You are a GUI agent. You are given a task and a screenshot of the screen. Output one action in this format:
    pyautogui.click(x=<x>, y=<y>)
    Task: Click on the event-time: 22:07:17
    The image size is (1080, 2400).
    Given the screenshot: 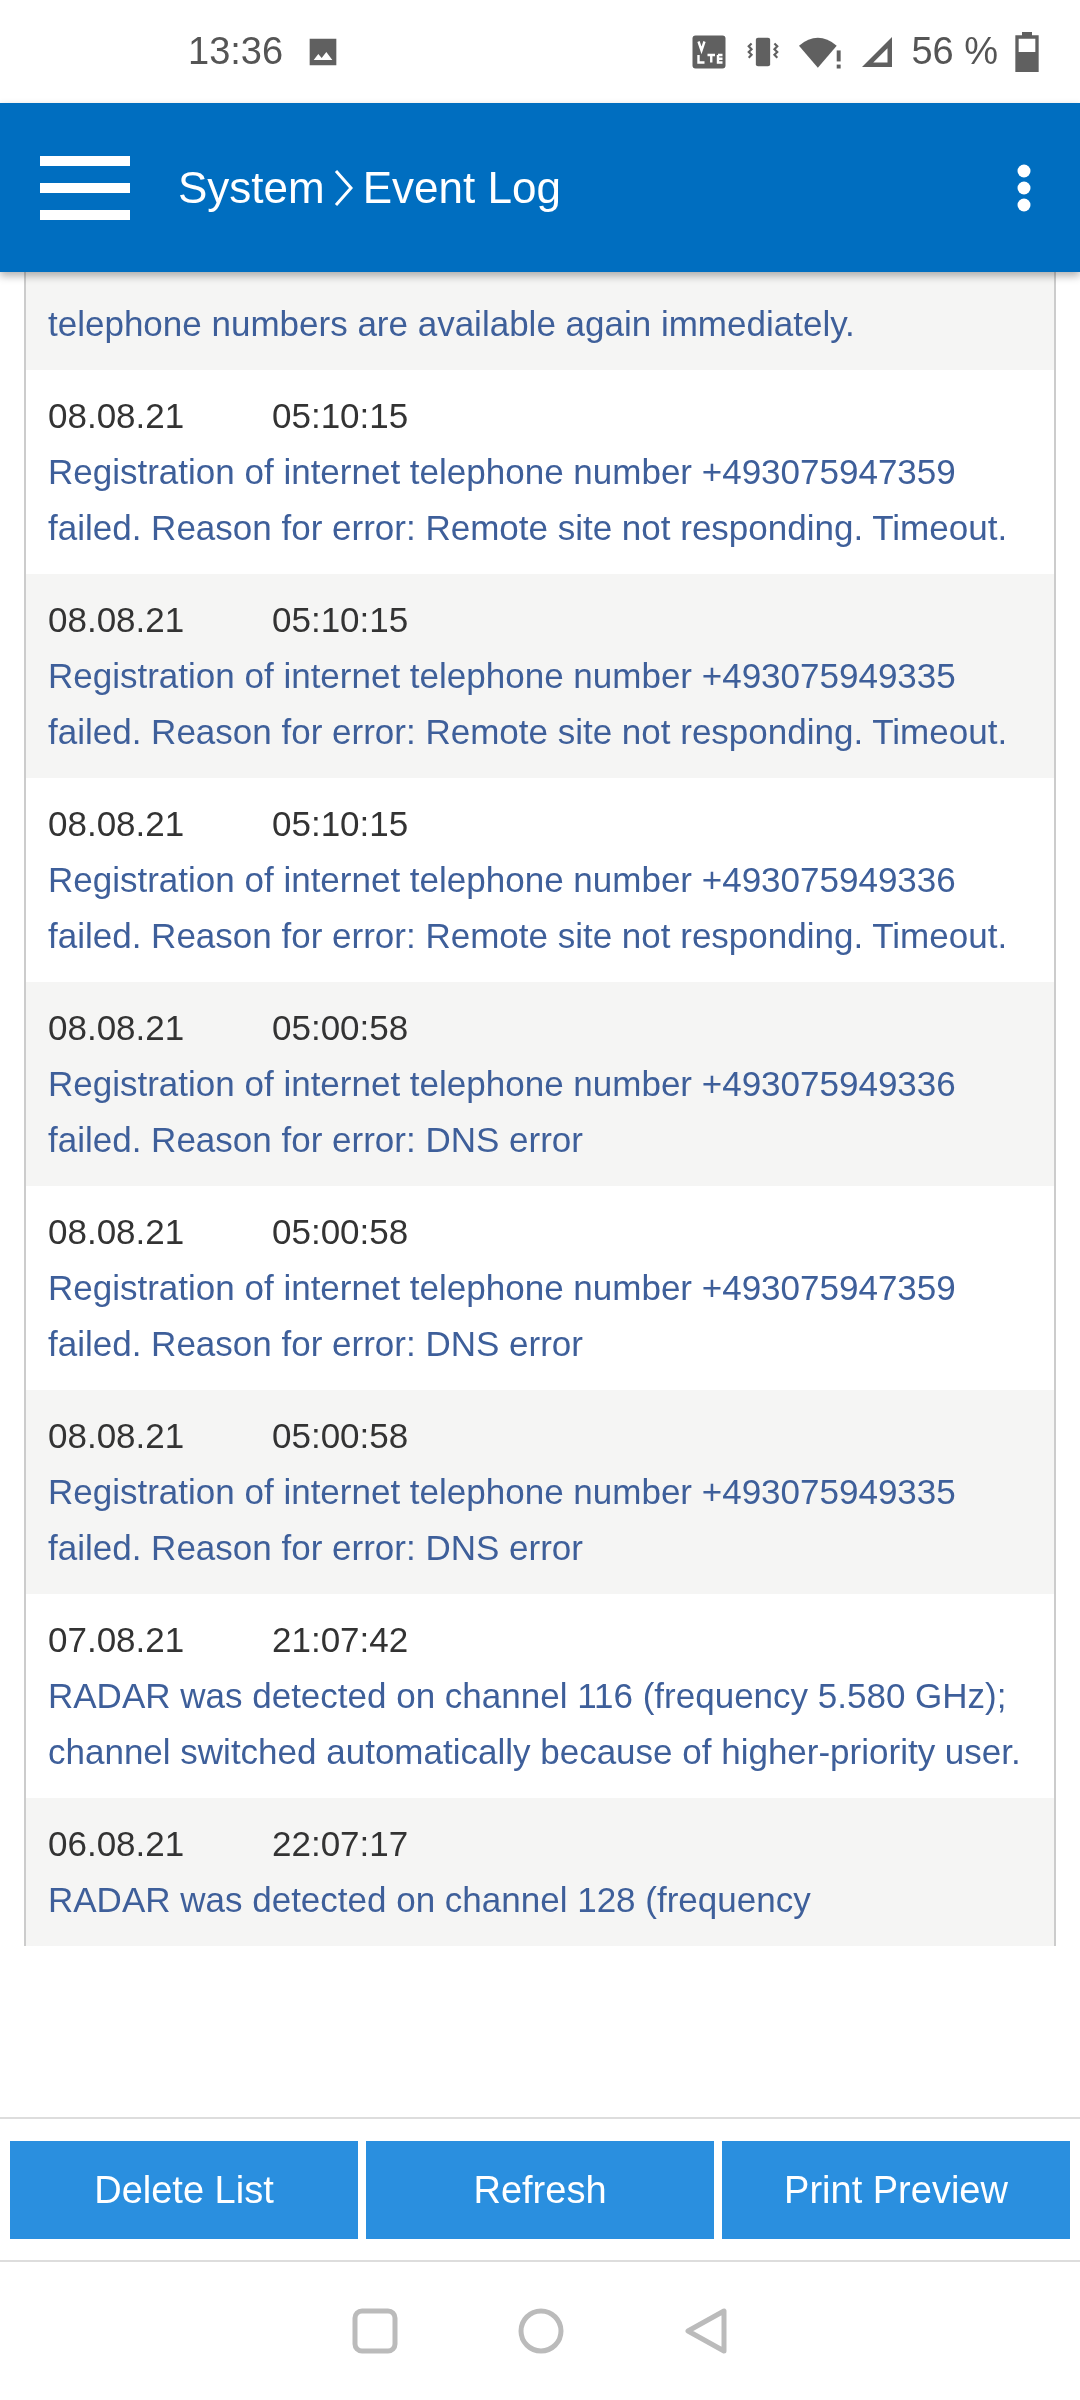 What is the action you would take?
    pyautogui.click(x=340, y=1843)
    